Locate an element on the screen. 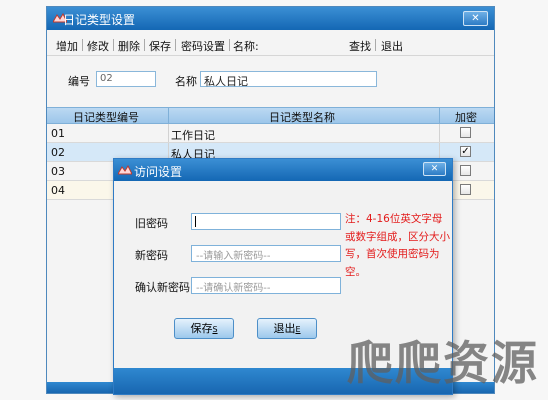 This screenshot has height=400, width=548. toolbar-name-label: 名称: is located at coordinates (246, 46).